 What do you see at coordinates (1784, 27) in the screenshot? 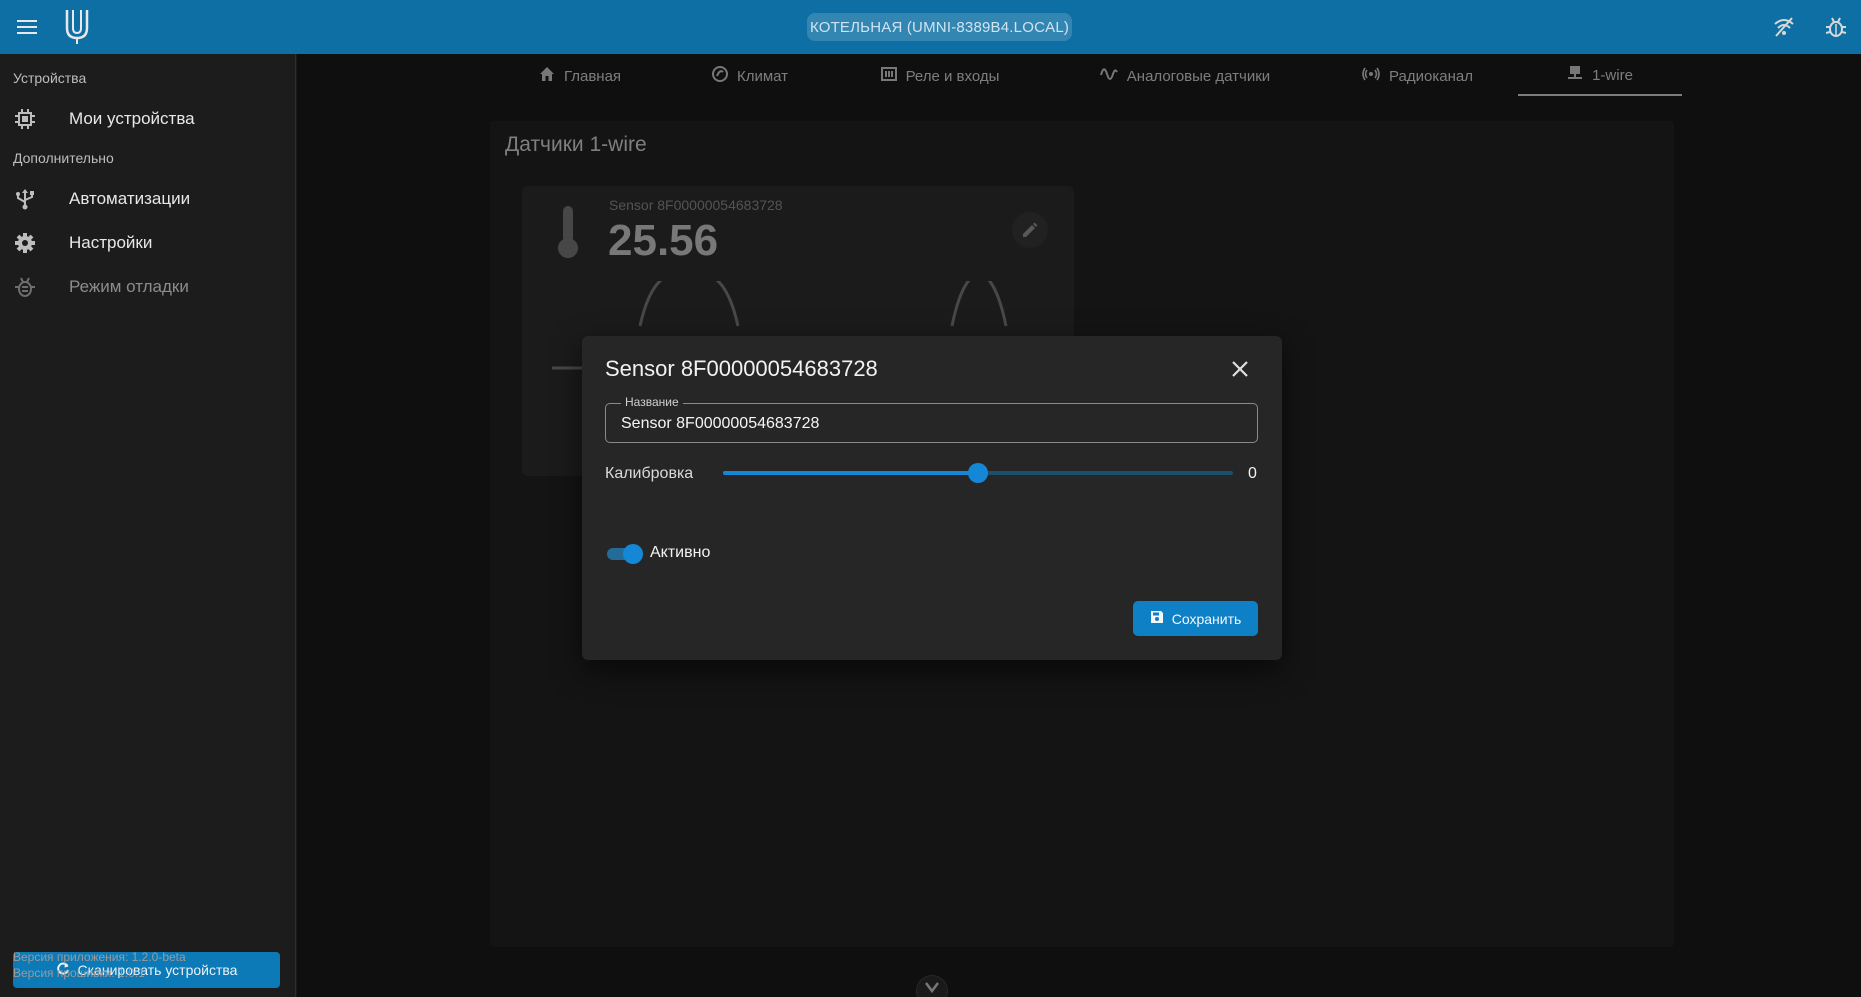
I see `wifi-off-icon` at bounding box center [1784, 27].